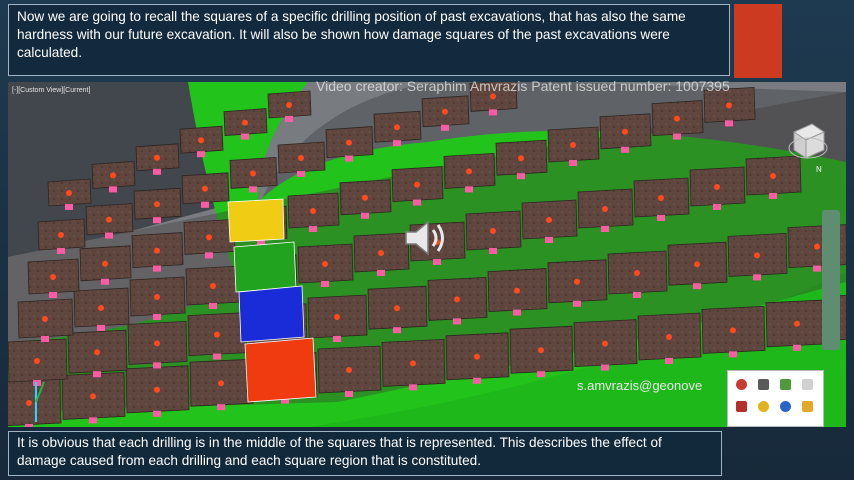  What do you see at coordinates (741, 384) in the screenshot?
I see `network-icon` at bounding box center [741, 384].